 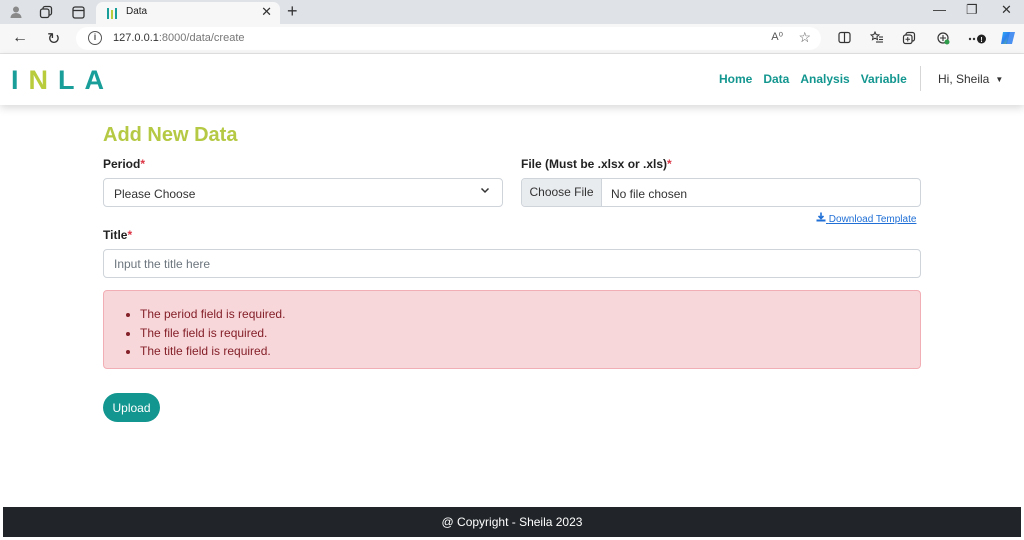 What do you see at coordinates (212, 351) in the screenshot?
I see `error-item: The title field is required.` at bounding box center [212, 351].